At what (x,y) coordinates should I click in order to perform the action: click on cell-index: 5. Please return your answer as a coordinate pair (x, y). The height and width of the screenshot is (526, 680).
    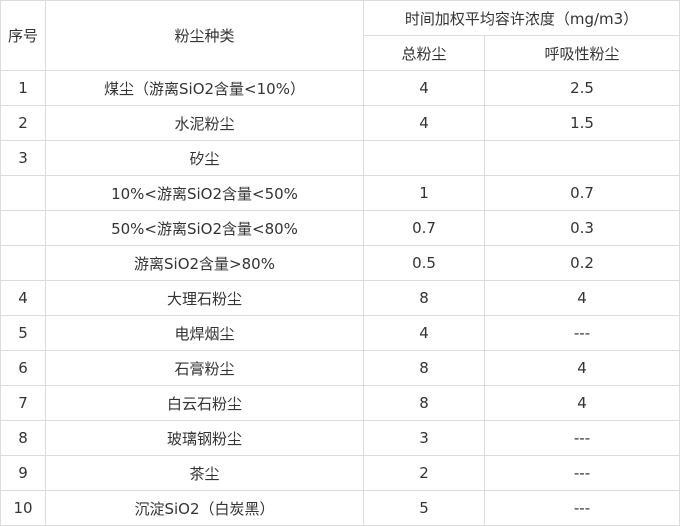
    Looking at the image, I should click on (23, 333).